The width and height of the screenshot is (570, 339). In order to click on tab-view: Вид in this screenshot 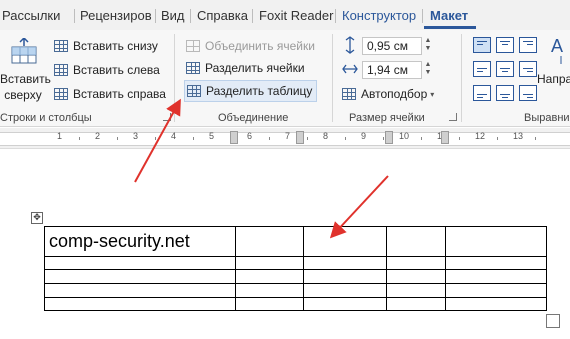, I will do `click(173, 15)`.